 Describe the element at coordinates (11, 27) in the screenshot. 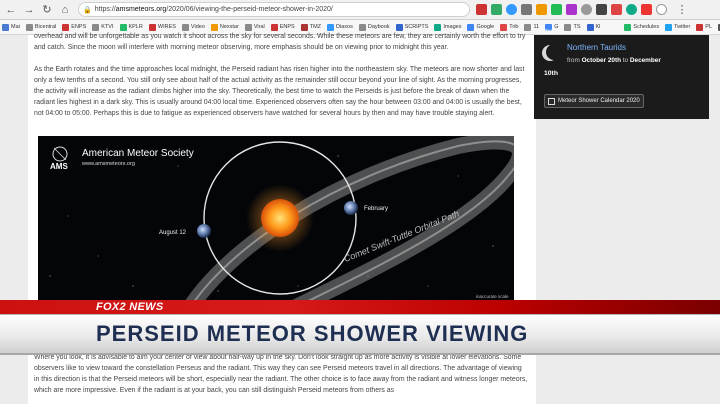

I see `bookmark: Mai` at that location.